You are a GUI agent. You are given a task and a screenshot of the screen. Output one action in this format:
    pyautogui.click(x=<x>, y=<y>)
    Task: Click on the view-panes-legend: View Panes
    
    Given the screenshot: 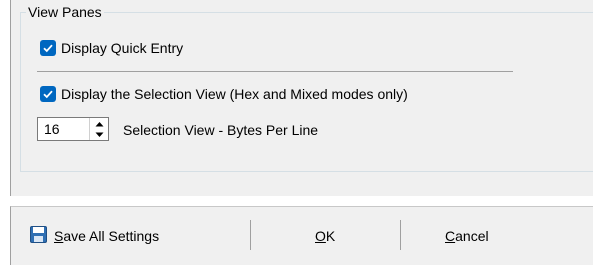 What is the action you would take?
    pyautogui.click(x=65, y=12)
    